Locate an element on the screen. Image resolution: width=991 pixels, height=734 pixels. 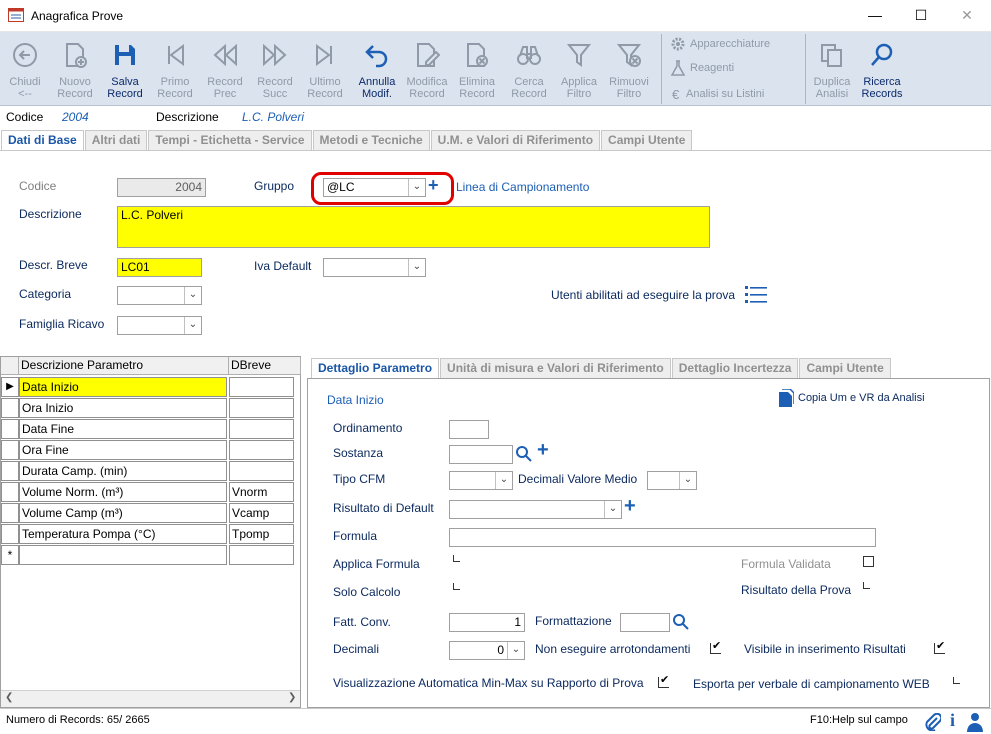
table-row: Ora Fine is located at coordinates (151, 450).